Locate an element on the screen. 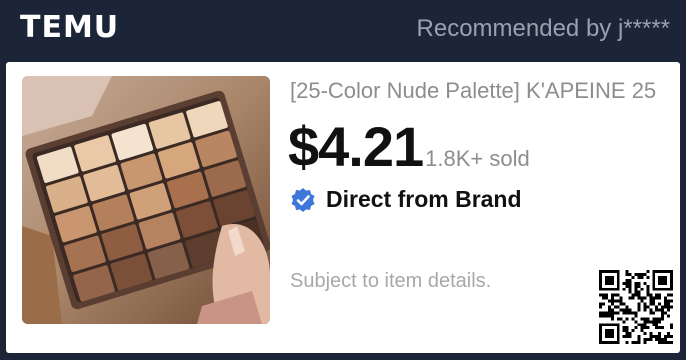  recommended-by-text: Recommended by j***** is located at coordinates (543, 28).